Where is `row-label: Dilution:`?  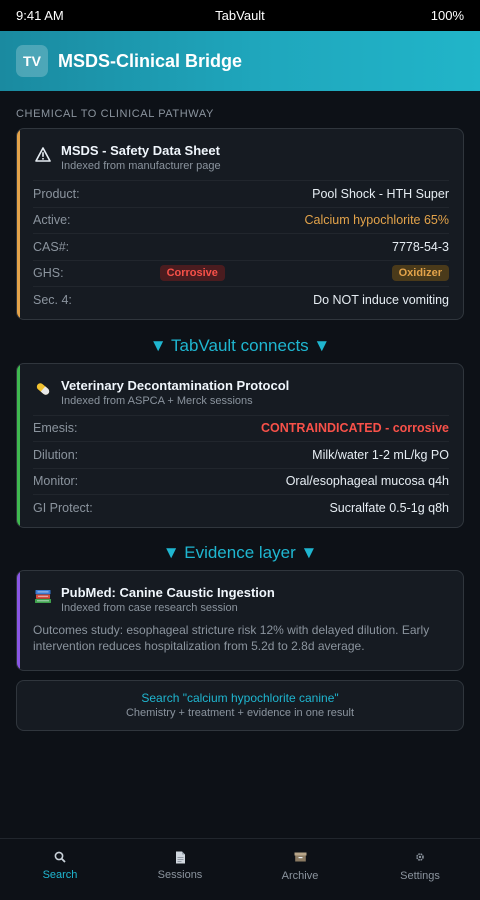
row-label: Dilution: is located at coordinates (56, 454).